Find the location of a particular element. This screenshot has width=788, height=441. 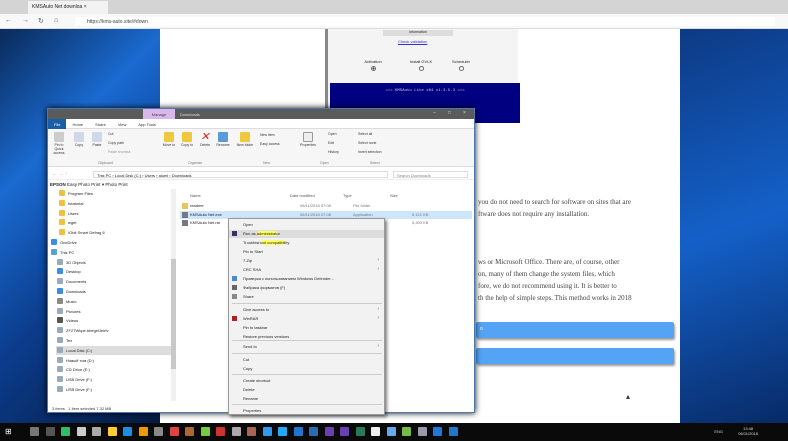

radio-activation: Activation is located at coordinates (373, 66).